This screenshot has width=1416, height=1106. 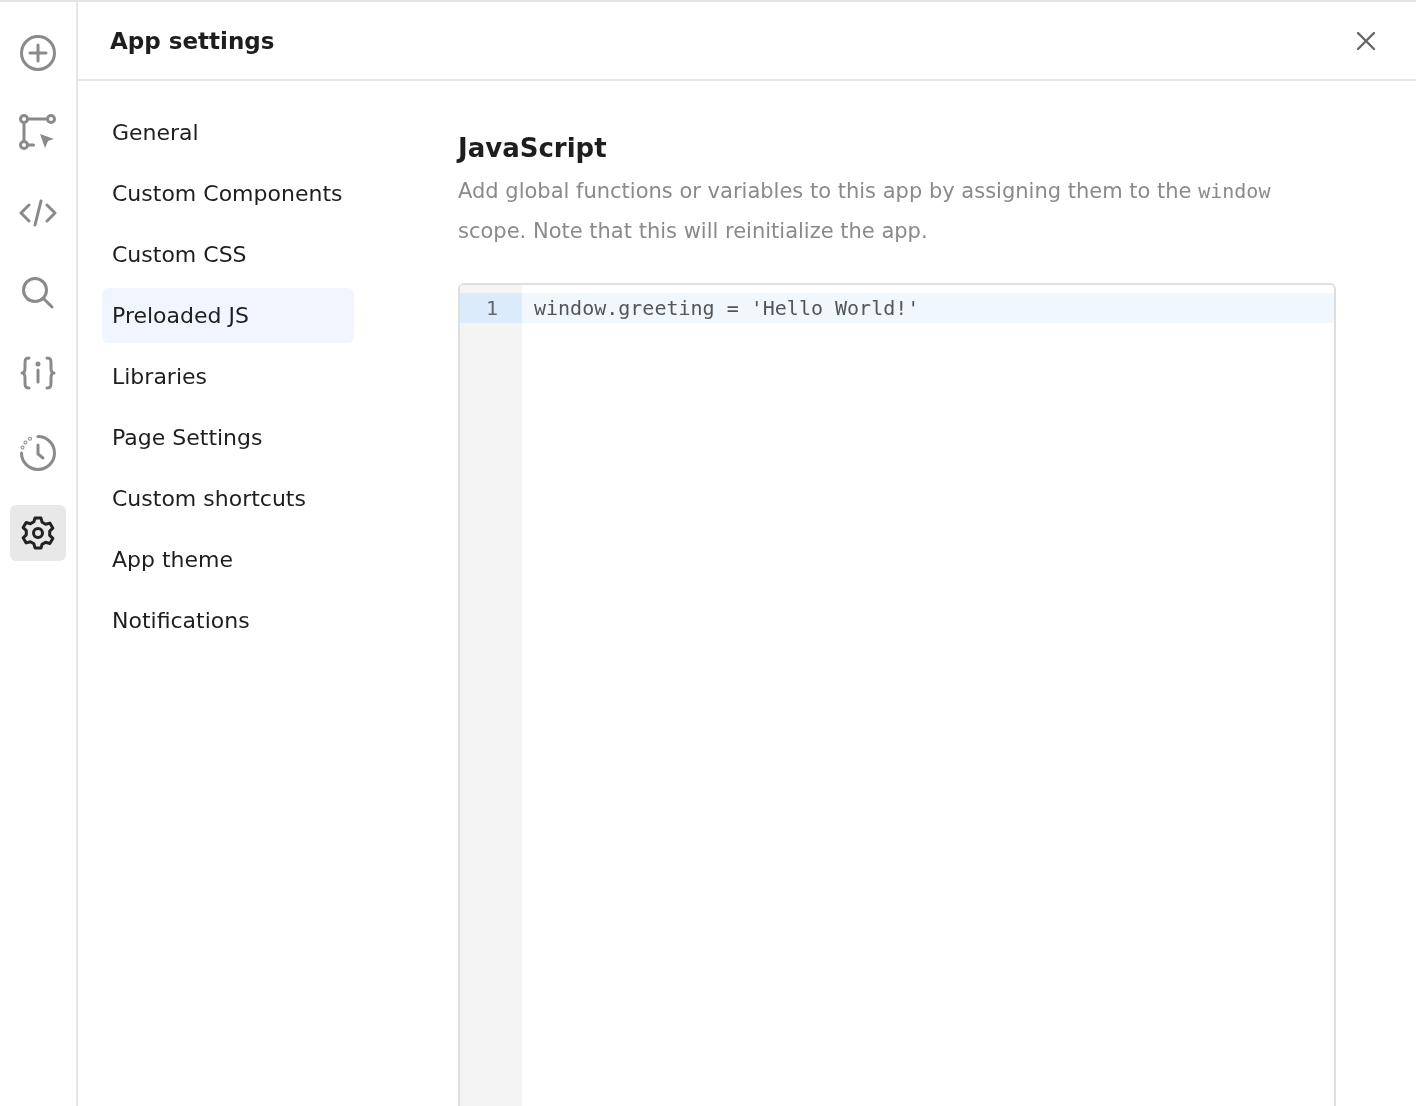 I want to click on selection-cursor-icon, so click(x=38, y=133).